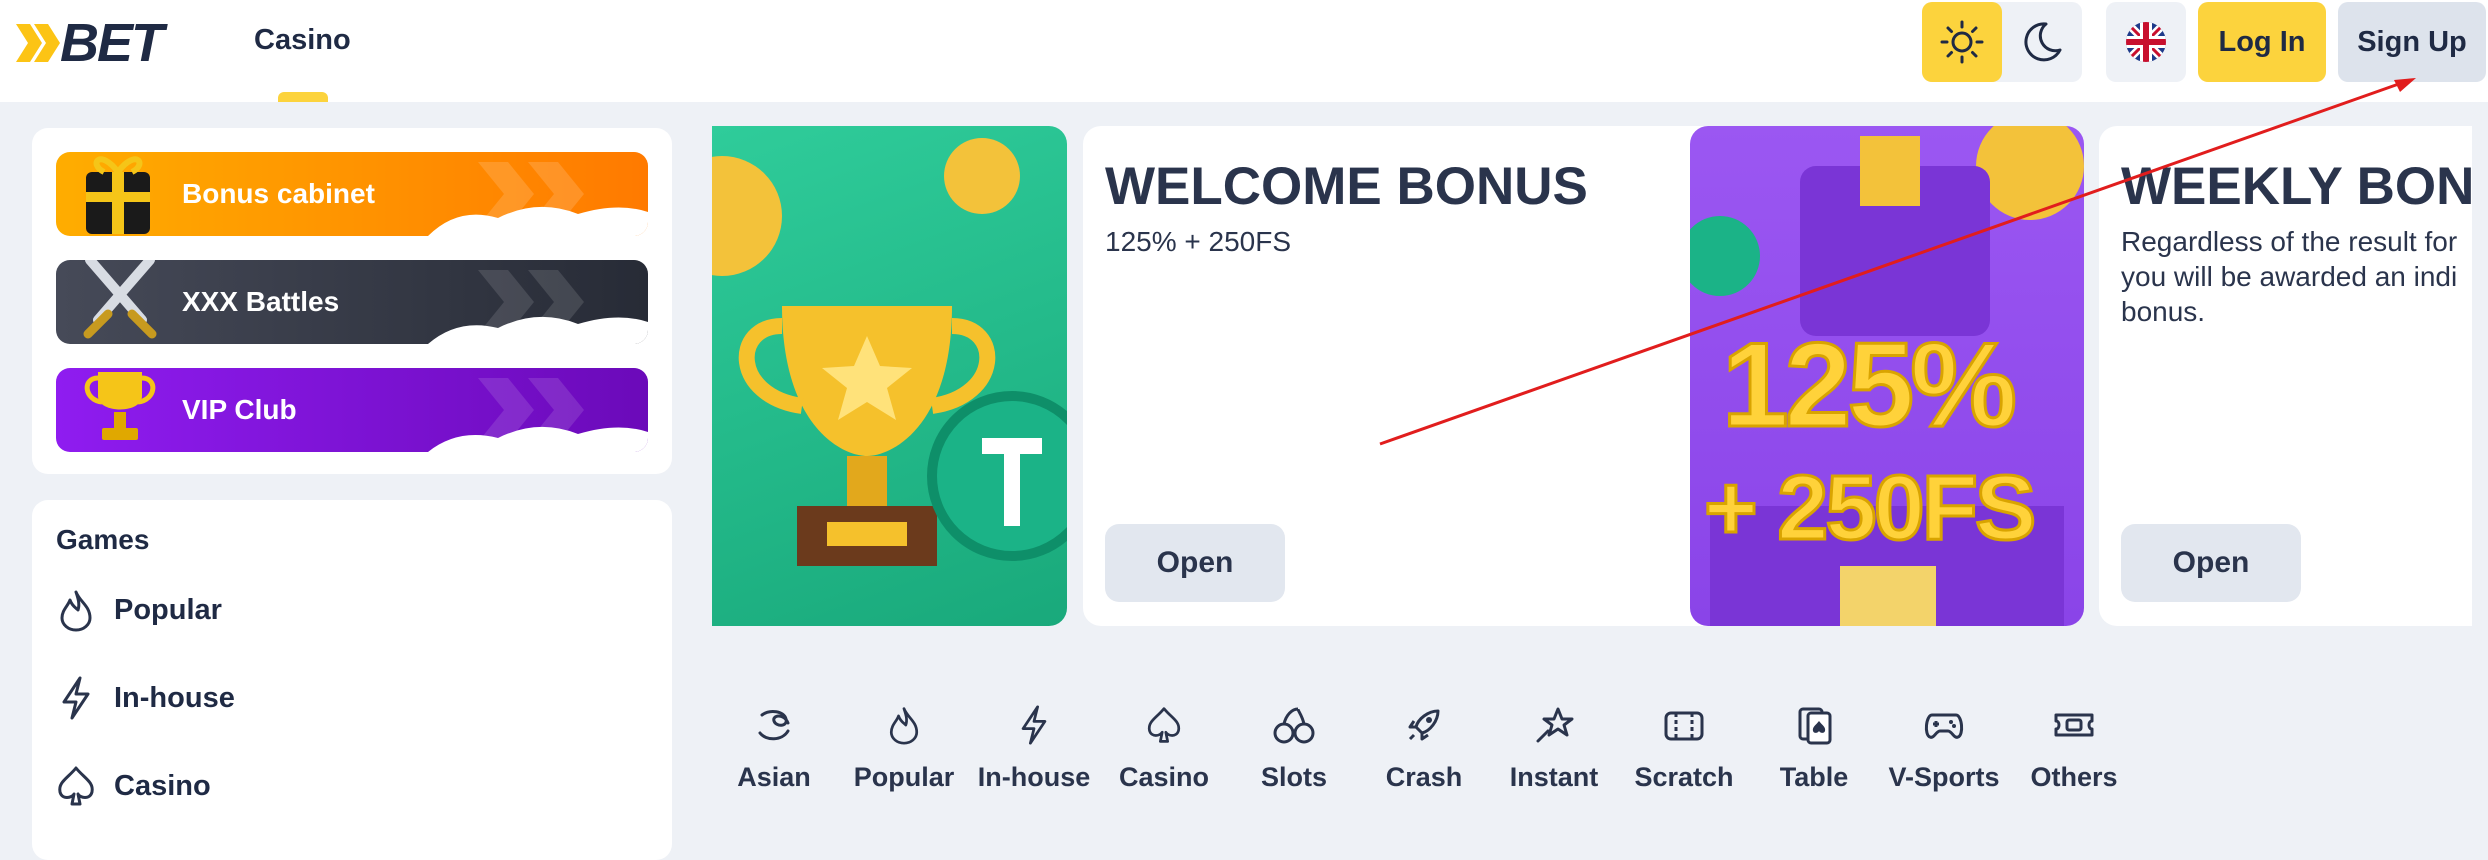 This screenshot has height=860, width=2488. I want to click on percent-bonus-image: 125% + 250FS, so click(1887, 376).